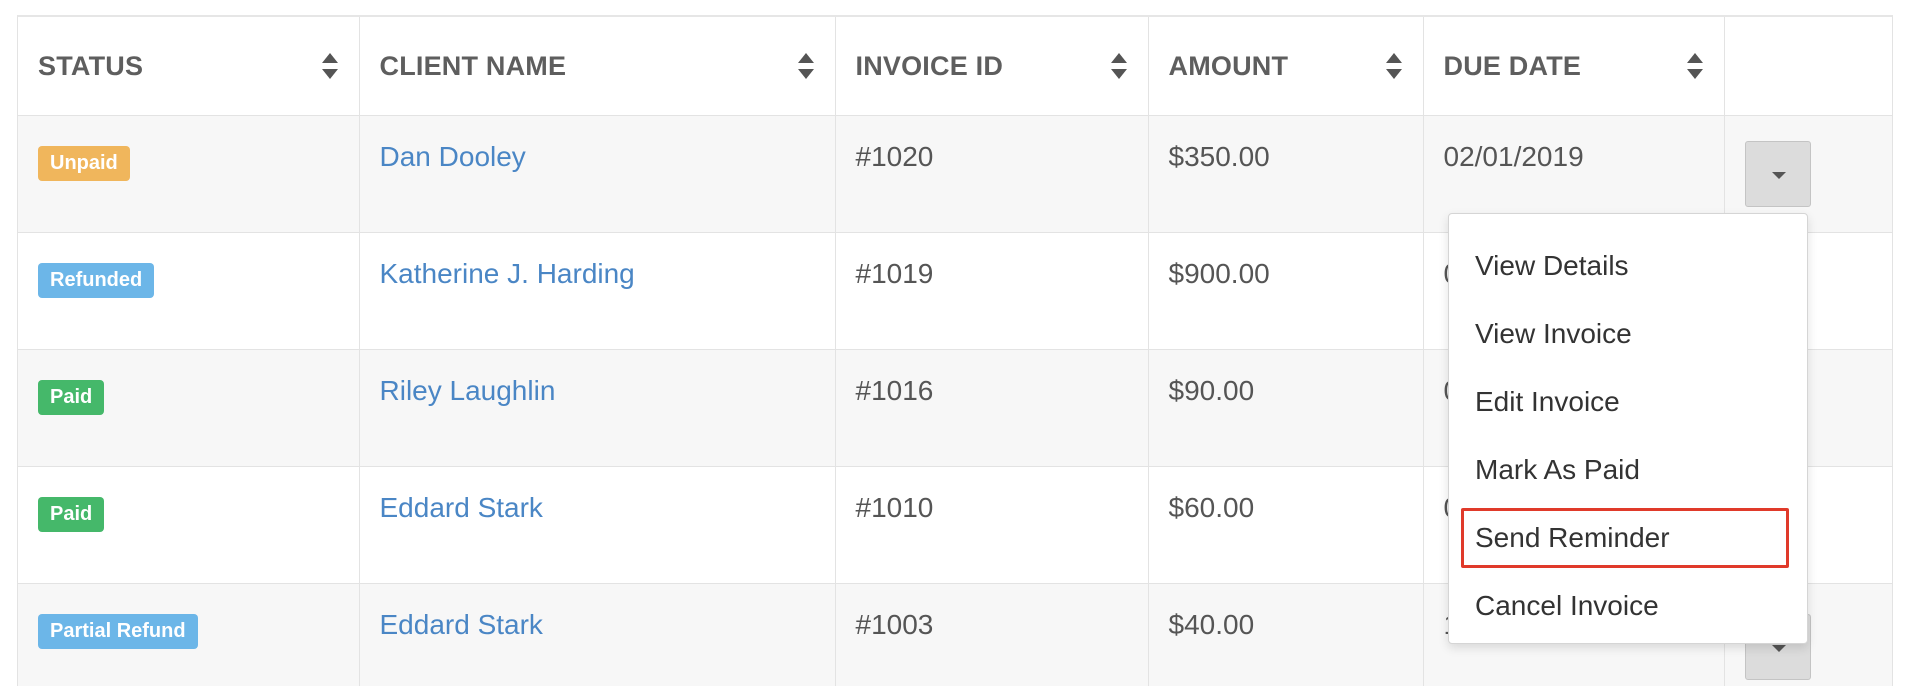  Describe the element at coordinates (991, 174) in the screenshot. I see `invoice-id-cell: #1020` at that location.